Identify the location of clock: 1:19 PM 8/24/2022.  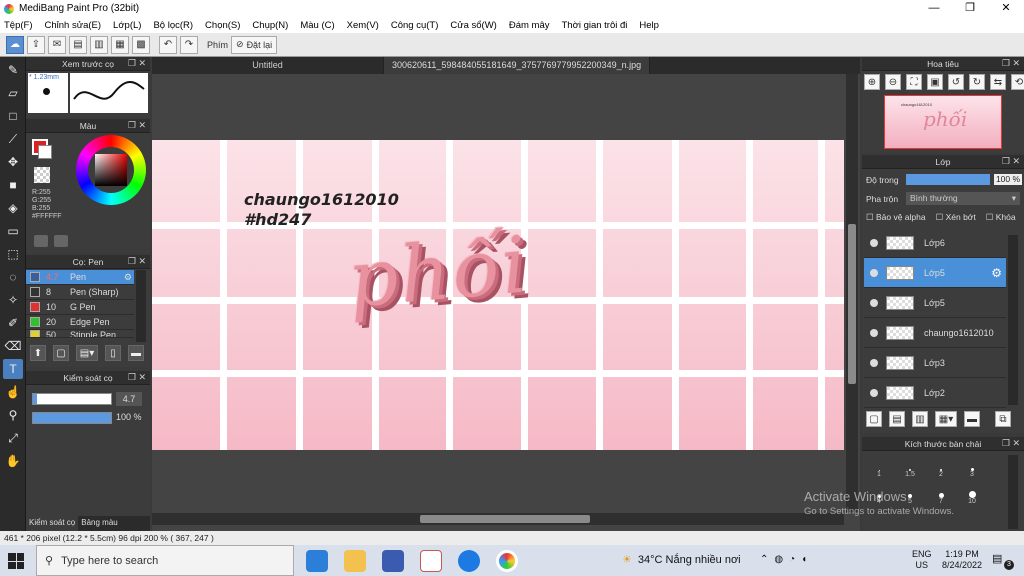
(962, 560).